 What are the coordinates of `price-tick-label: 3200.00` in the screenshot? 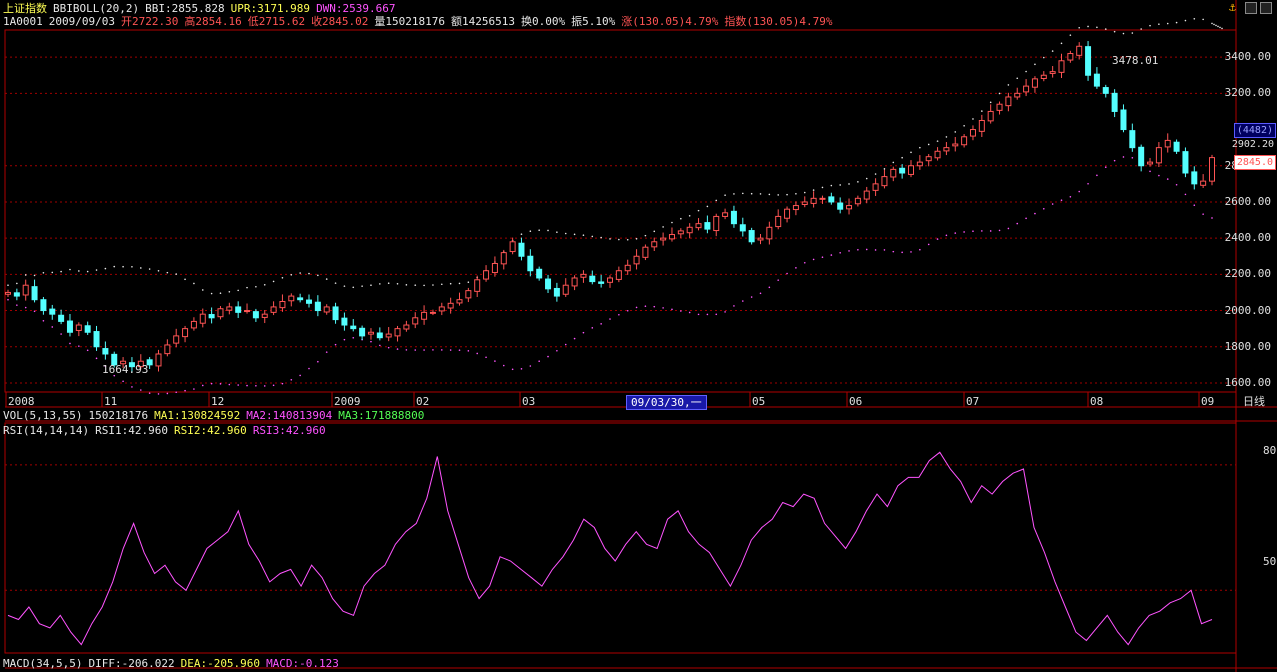 It's located at (1247, 93).